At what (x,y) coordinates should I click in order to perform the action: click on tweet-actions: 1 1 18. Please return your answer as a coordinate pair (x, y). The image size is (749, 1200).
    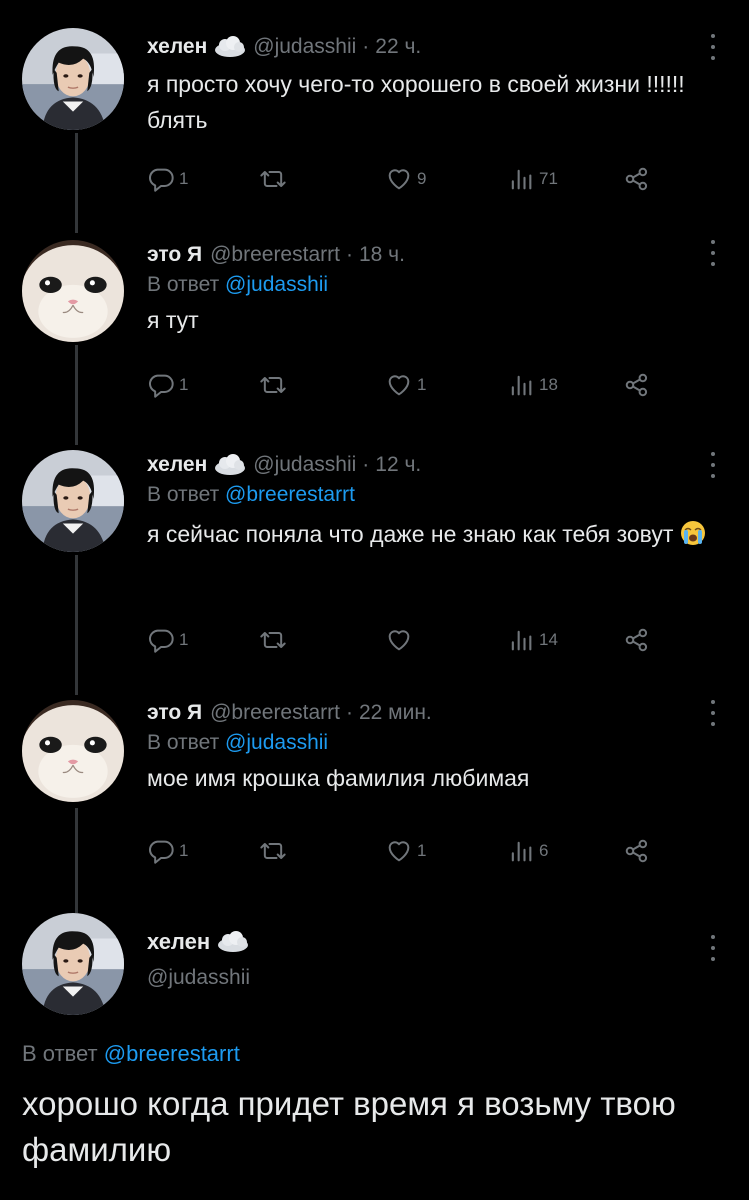
    Looking at the image, I should click on (407, 385).